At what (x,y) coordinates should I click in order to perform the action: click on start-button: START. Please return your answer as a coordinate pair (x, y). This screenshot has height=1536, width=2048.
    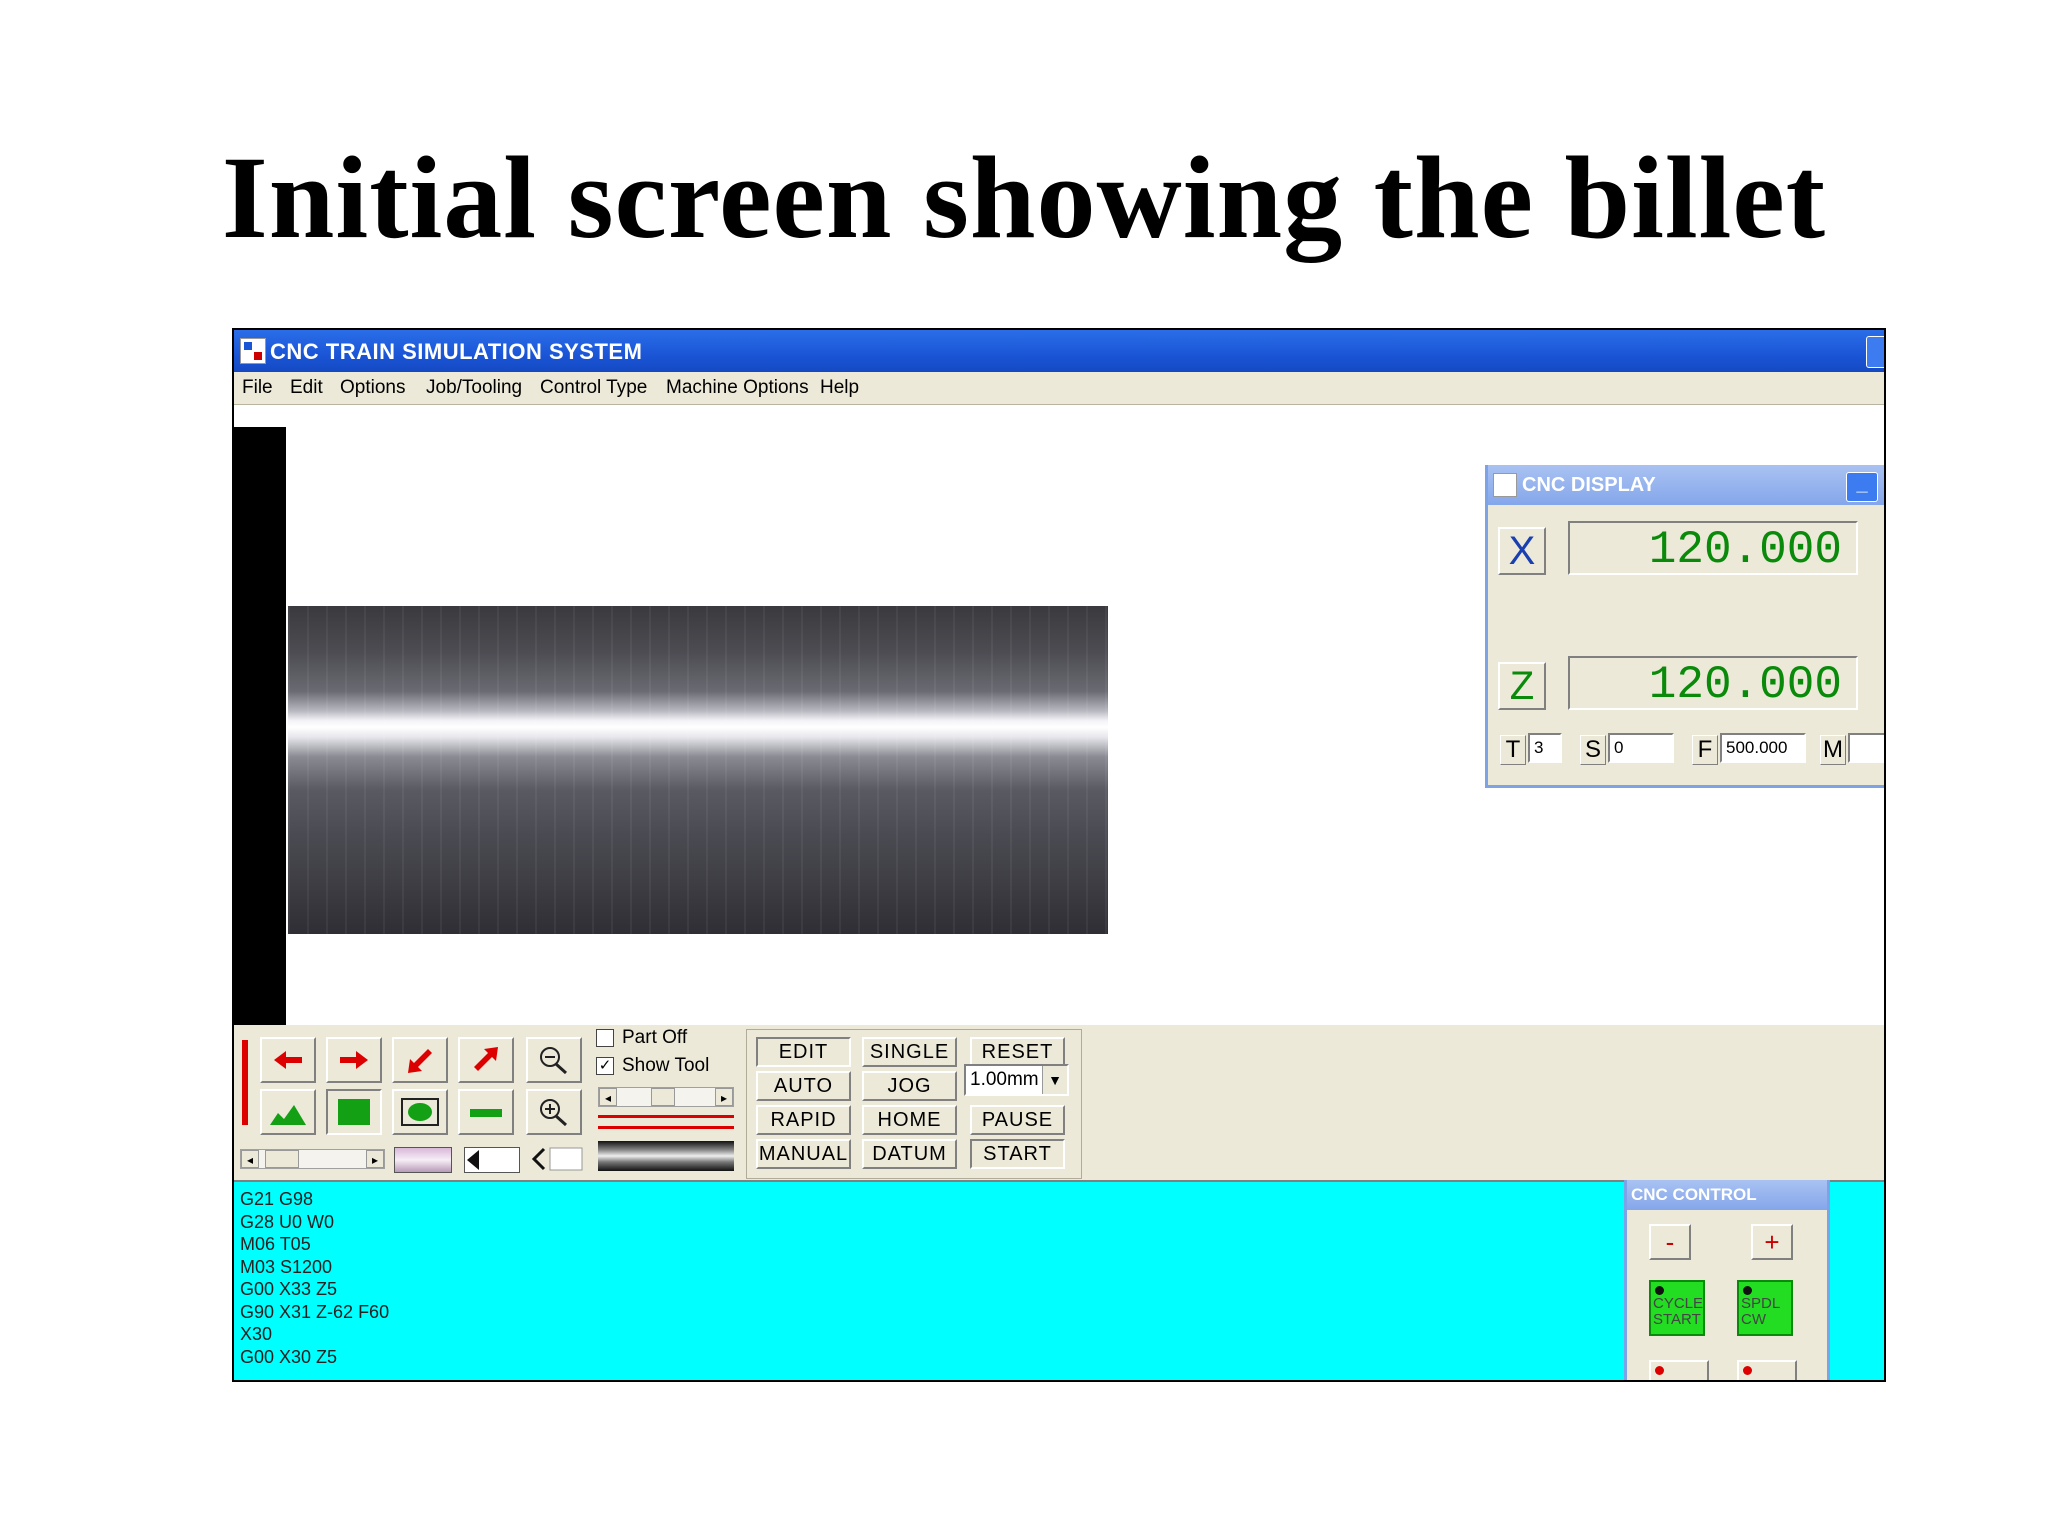
    Looking at the image, I should click on (1017, 1154).